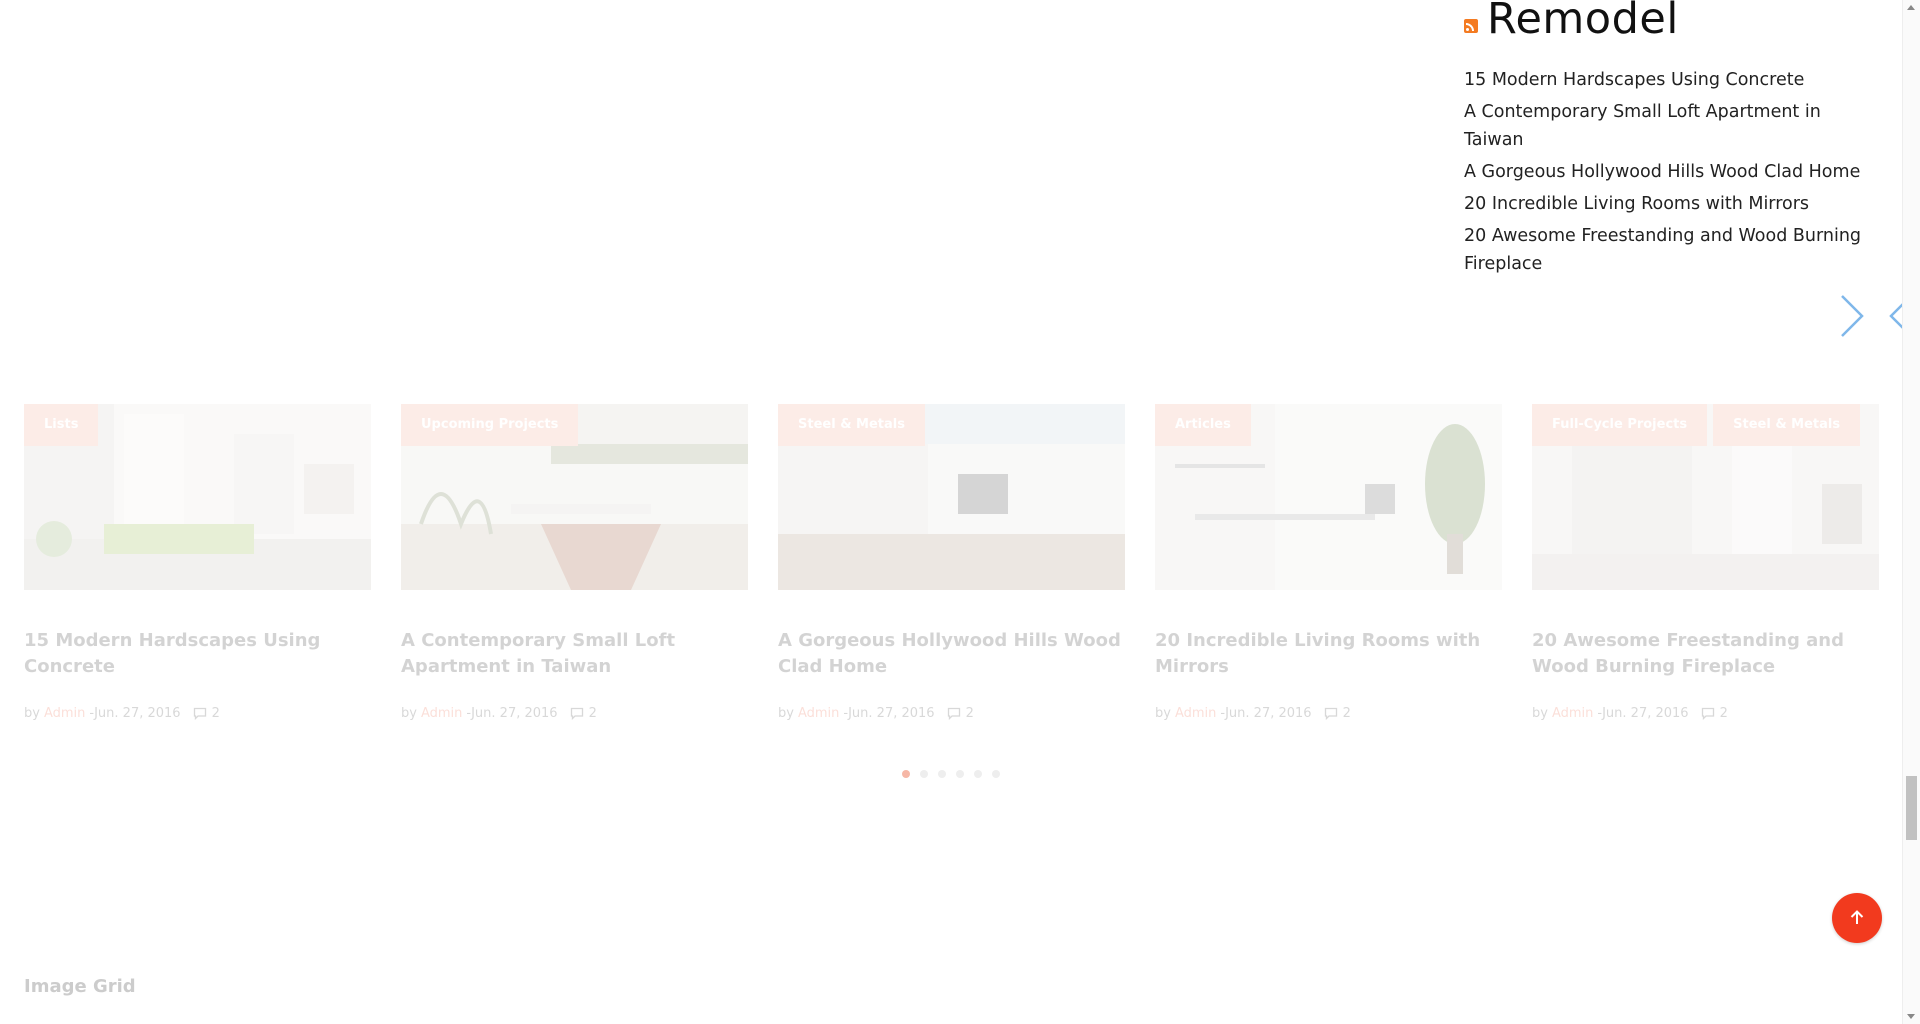 Image resolution: width=1920 pixels, height=1024 pixels. Describe the element at coordinates (951, 497) in the screenshot. I see `post-image: Steel & Metals` at that location.